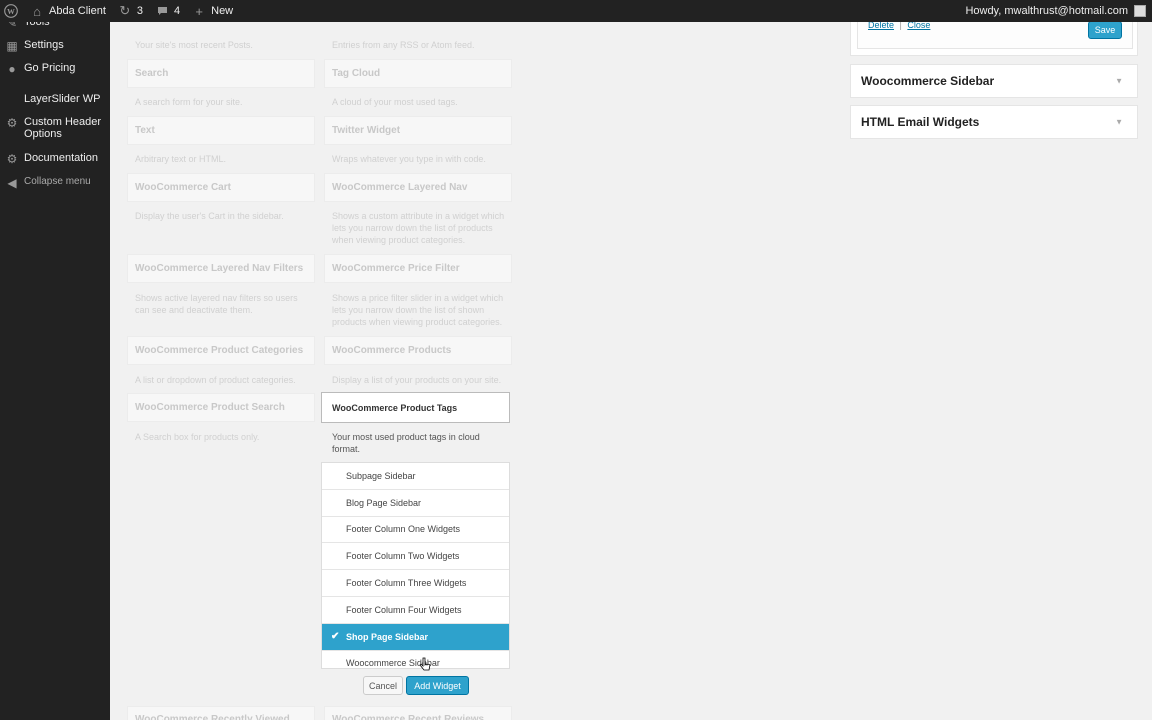 The height and width of the screenshot is (720, 1152). I want to click on site-name-link: ⌂ Abda Client, so click(68, 11).